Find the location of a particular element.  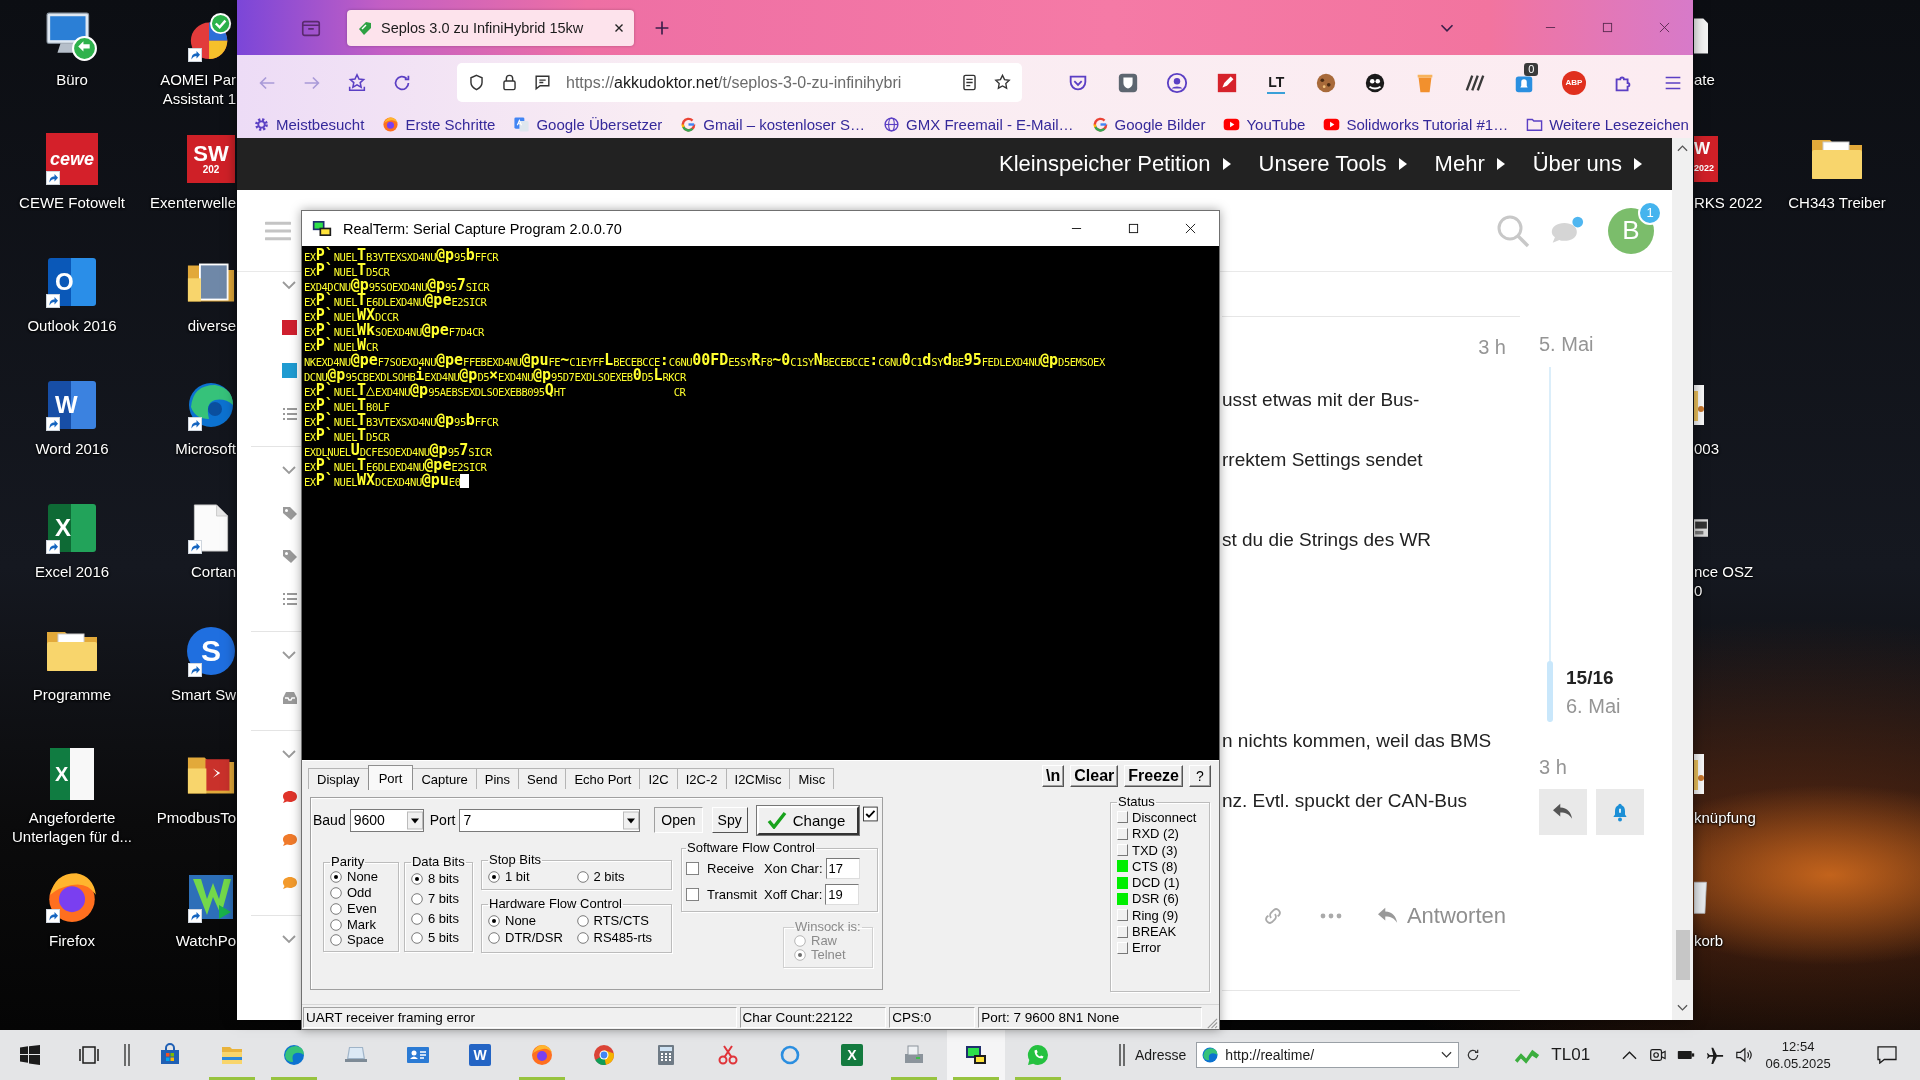

desktop-shortcut: X Excel 2016 is located at coordinates (72, 540).